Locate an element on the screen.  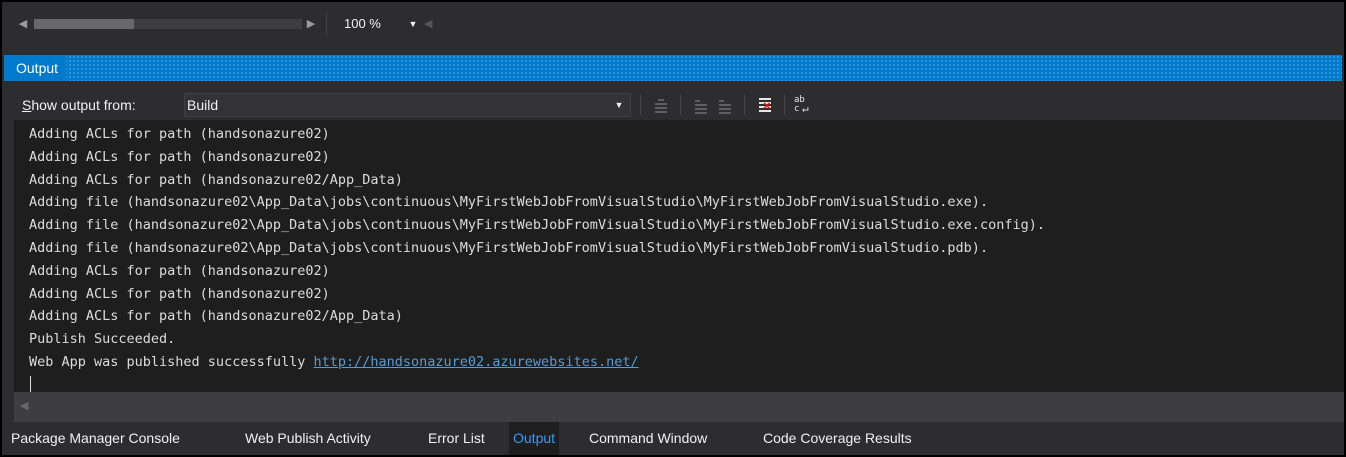
scrolled-off-line is located at coordinates (679, 121).